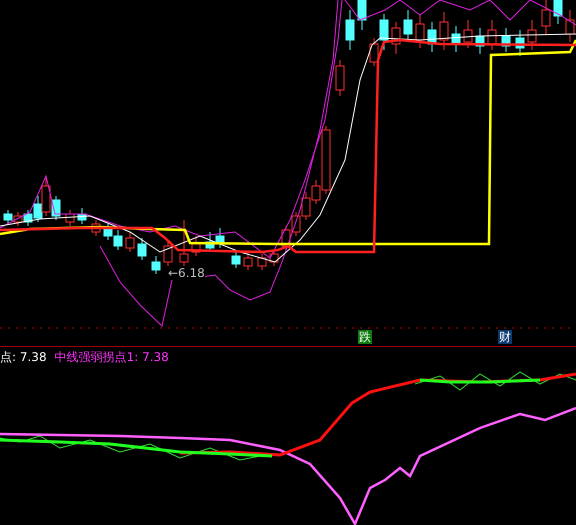 This screenshot has width=576, height=525. What do you see at coordinates (111, 357) in the screenshot?
I see `indicator-value-label: 中线强弱拐点1: 7.38` at bounding box center [111, 357].